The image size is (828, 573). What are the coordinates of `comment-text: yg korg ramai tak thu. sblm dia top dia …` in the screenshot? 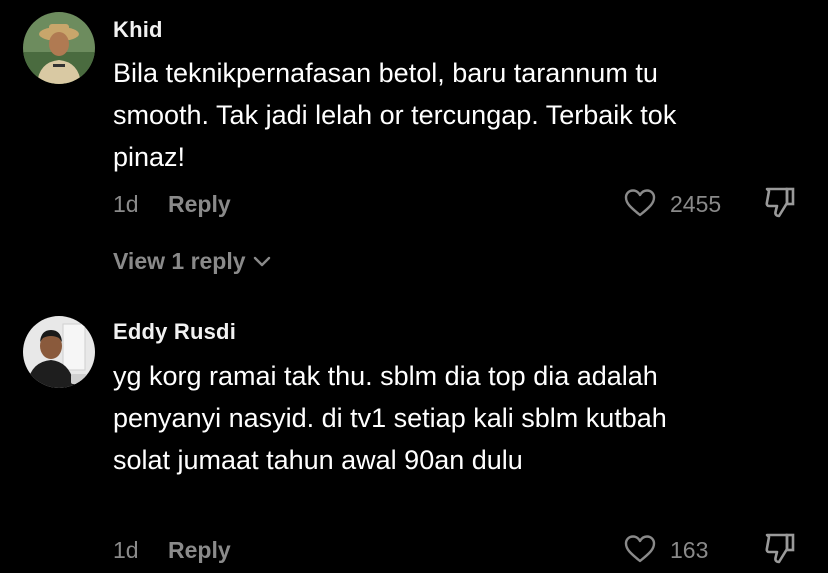 It's located at (390, 418).